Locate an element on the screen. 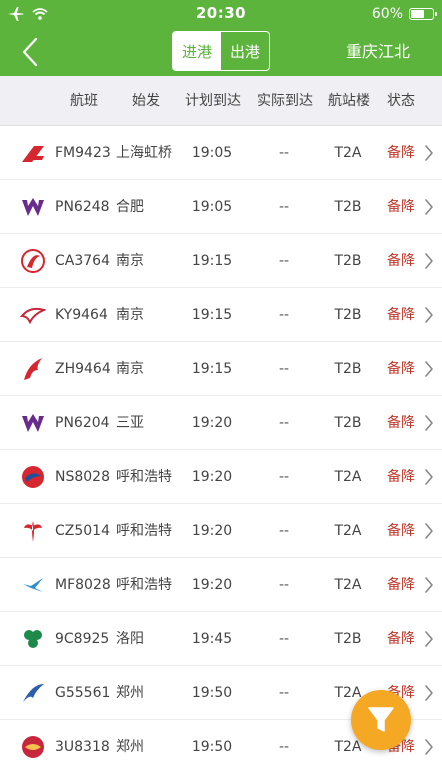 The width and height of the screenshot is (442, 768). header-actual: 实际到达 is located at coordinates (285, 101).